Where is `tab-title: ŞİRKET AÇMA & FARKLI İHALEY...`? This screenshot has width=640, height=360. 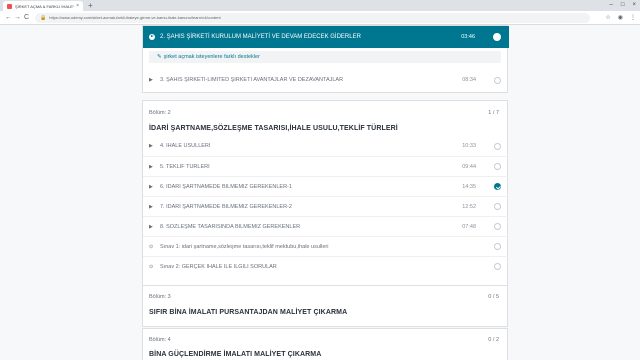 tab-title: ŞİRKET AÇMA & FARKLI İHALEY... is located at coordinates (45, 6).